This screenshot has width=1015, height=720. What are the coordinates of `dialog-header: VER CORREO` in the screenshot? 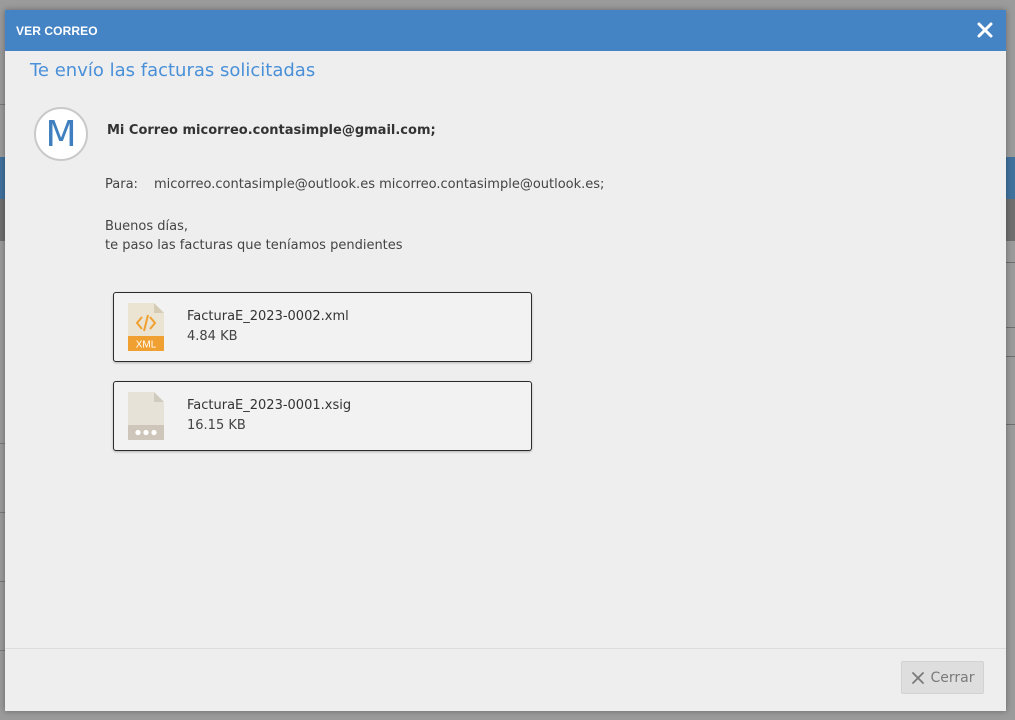 It's located at (505, 30).